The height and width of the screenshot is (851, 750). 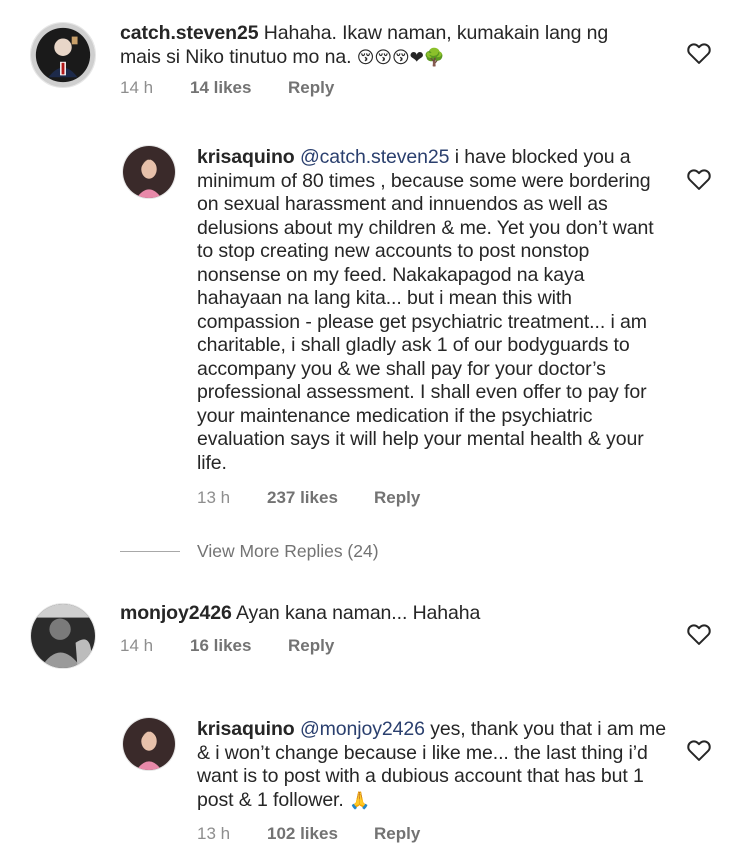 What do you see at coordinates (375, 157) in the screenshot?
I see `mention-link: @catch.steven25` at bounding box center [375, 157].